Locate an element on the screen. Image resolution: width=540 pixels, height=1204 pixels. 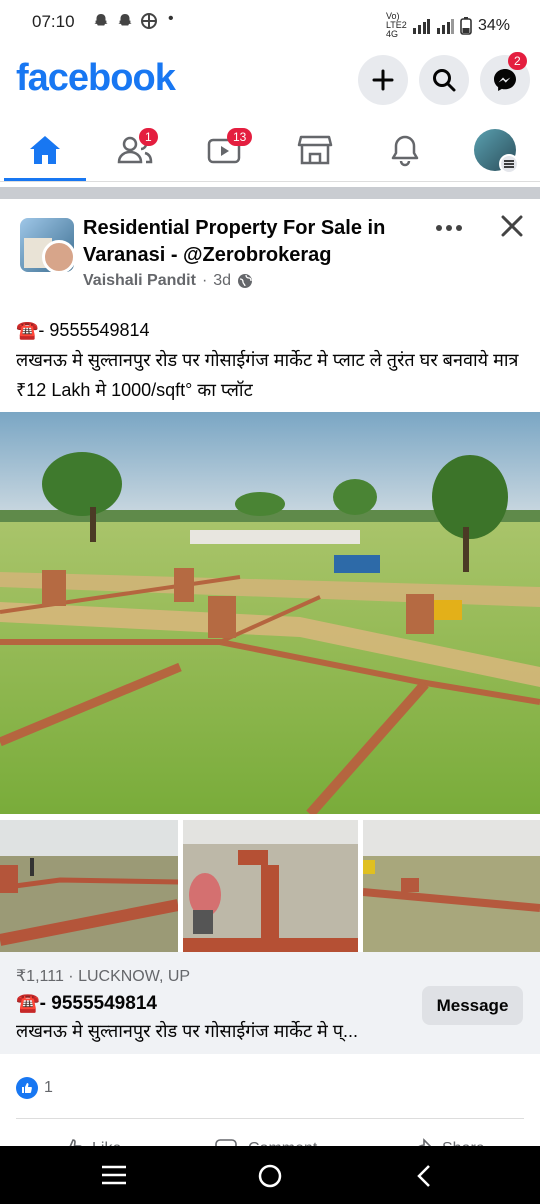
tab-marketplace is located at coordinates (315, 150).